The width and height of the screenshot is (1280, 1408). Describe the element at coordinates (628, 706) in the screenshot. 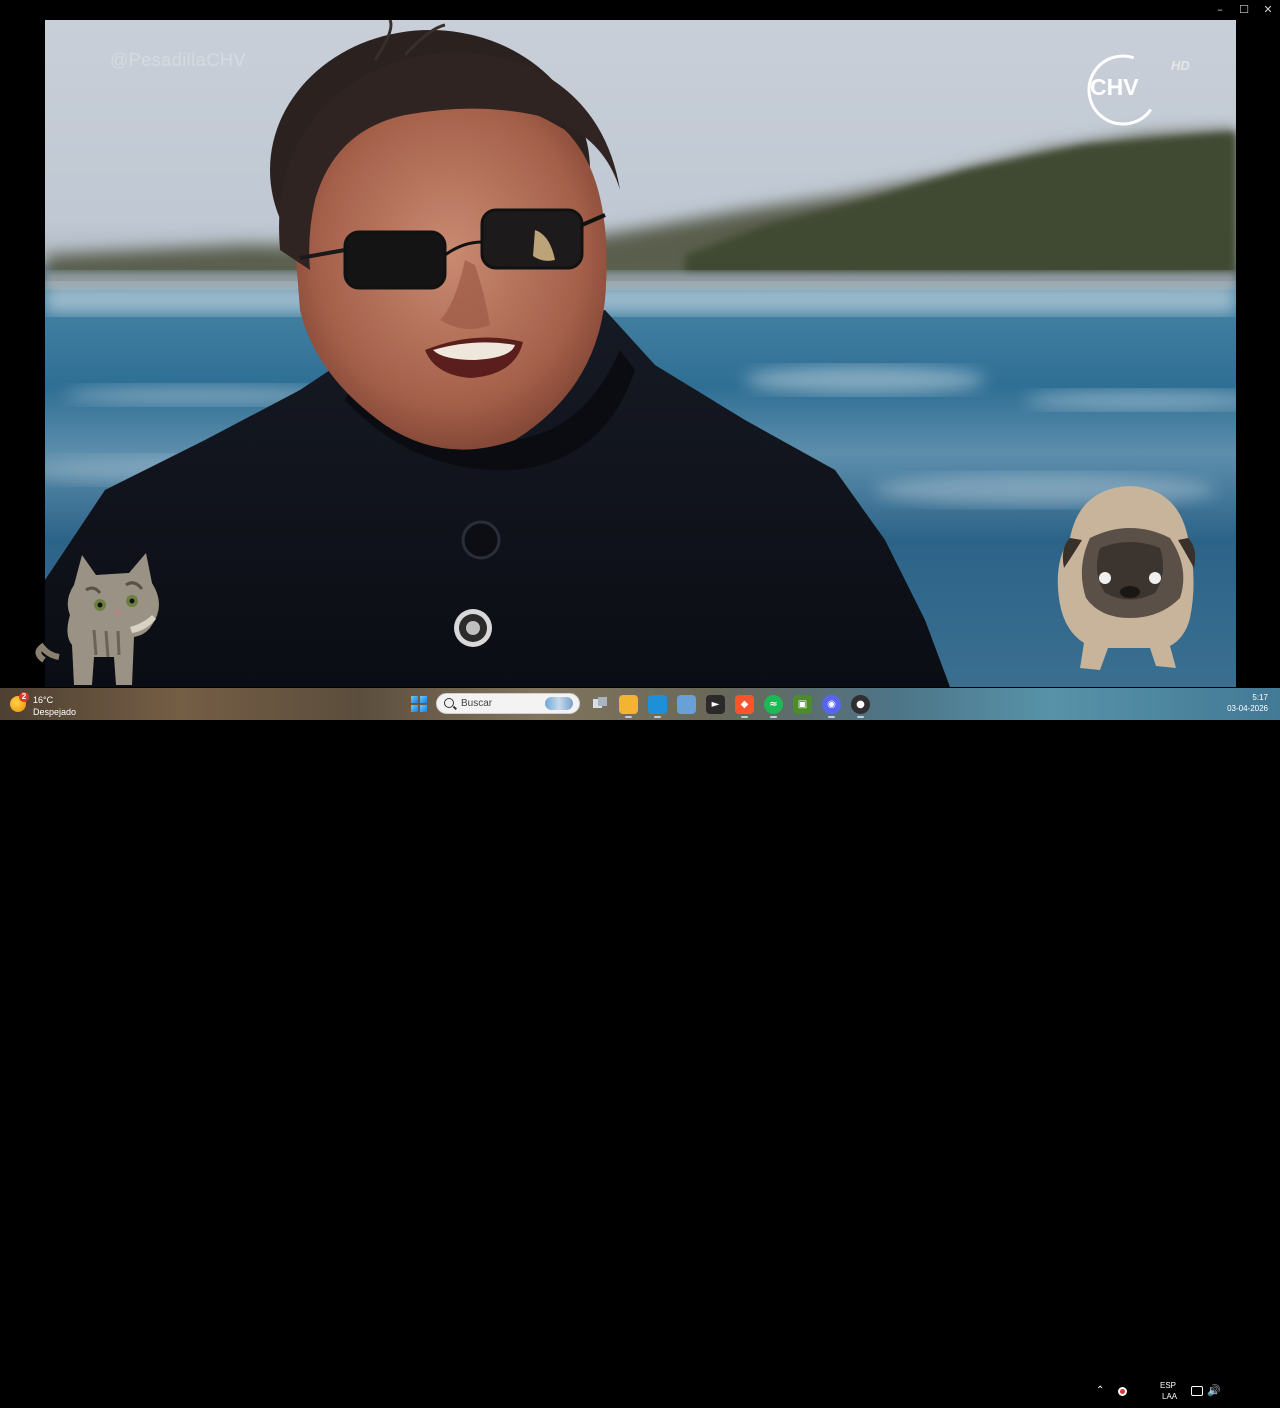

I see `folder-icon` at that location.